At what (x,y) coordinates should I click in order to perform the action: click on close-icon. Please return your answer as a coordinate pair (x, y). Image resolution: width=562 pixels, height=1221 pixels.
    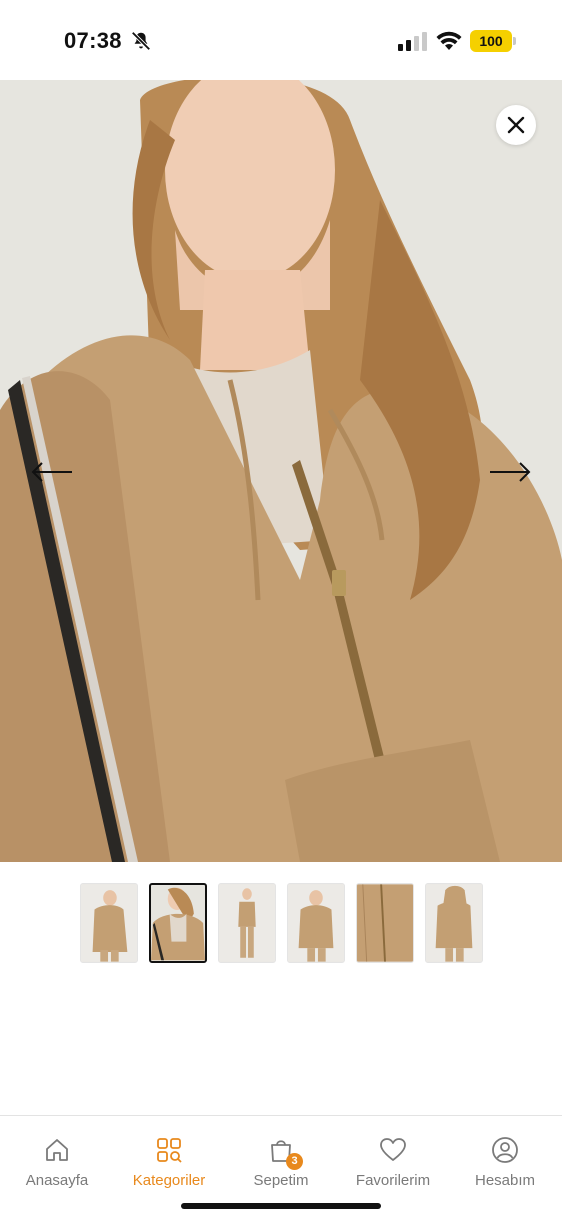
    Looking at the image, I should click on (516, 125).